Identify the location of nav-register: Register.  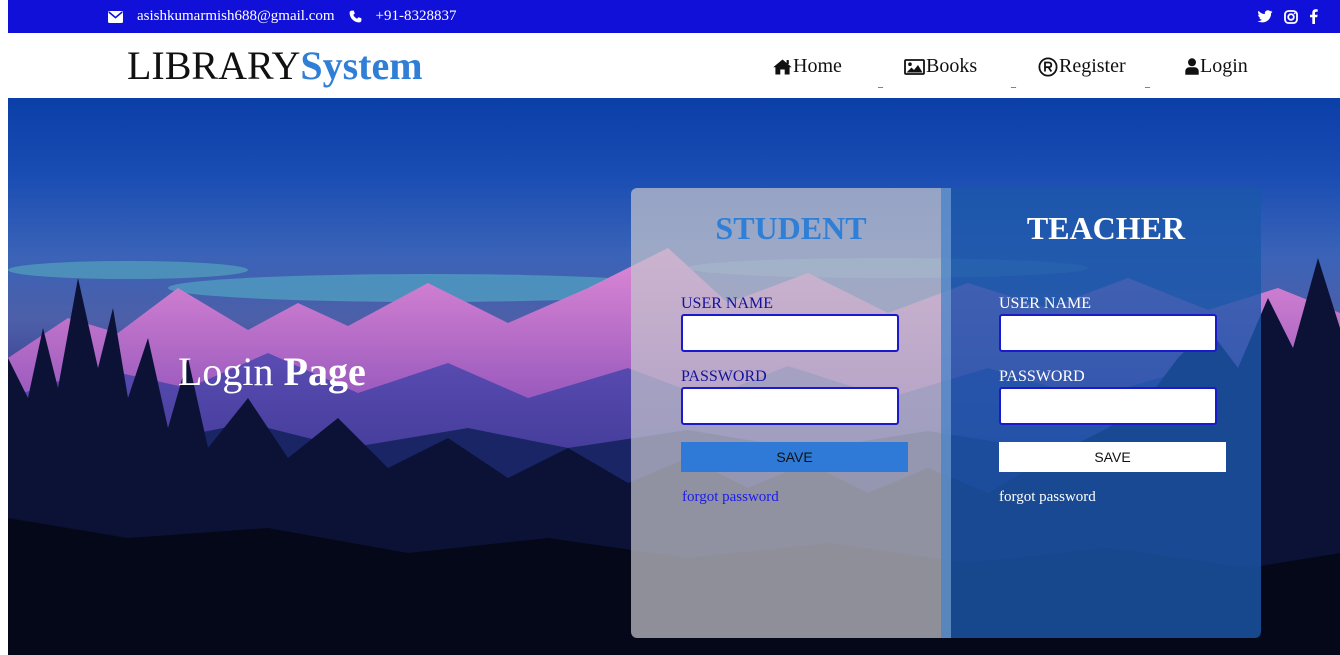
(1082, 66).